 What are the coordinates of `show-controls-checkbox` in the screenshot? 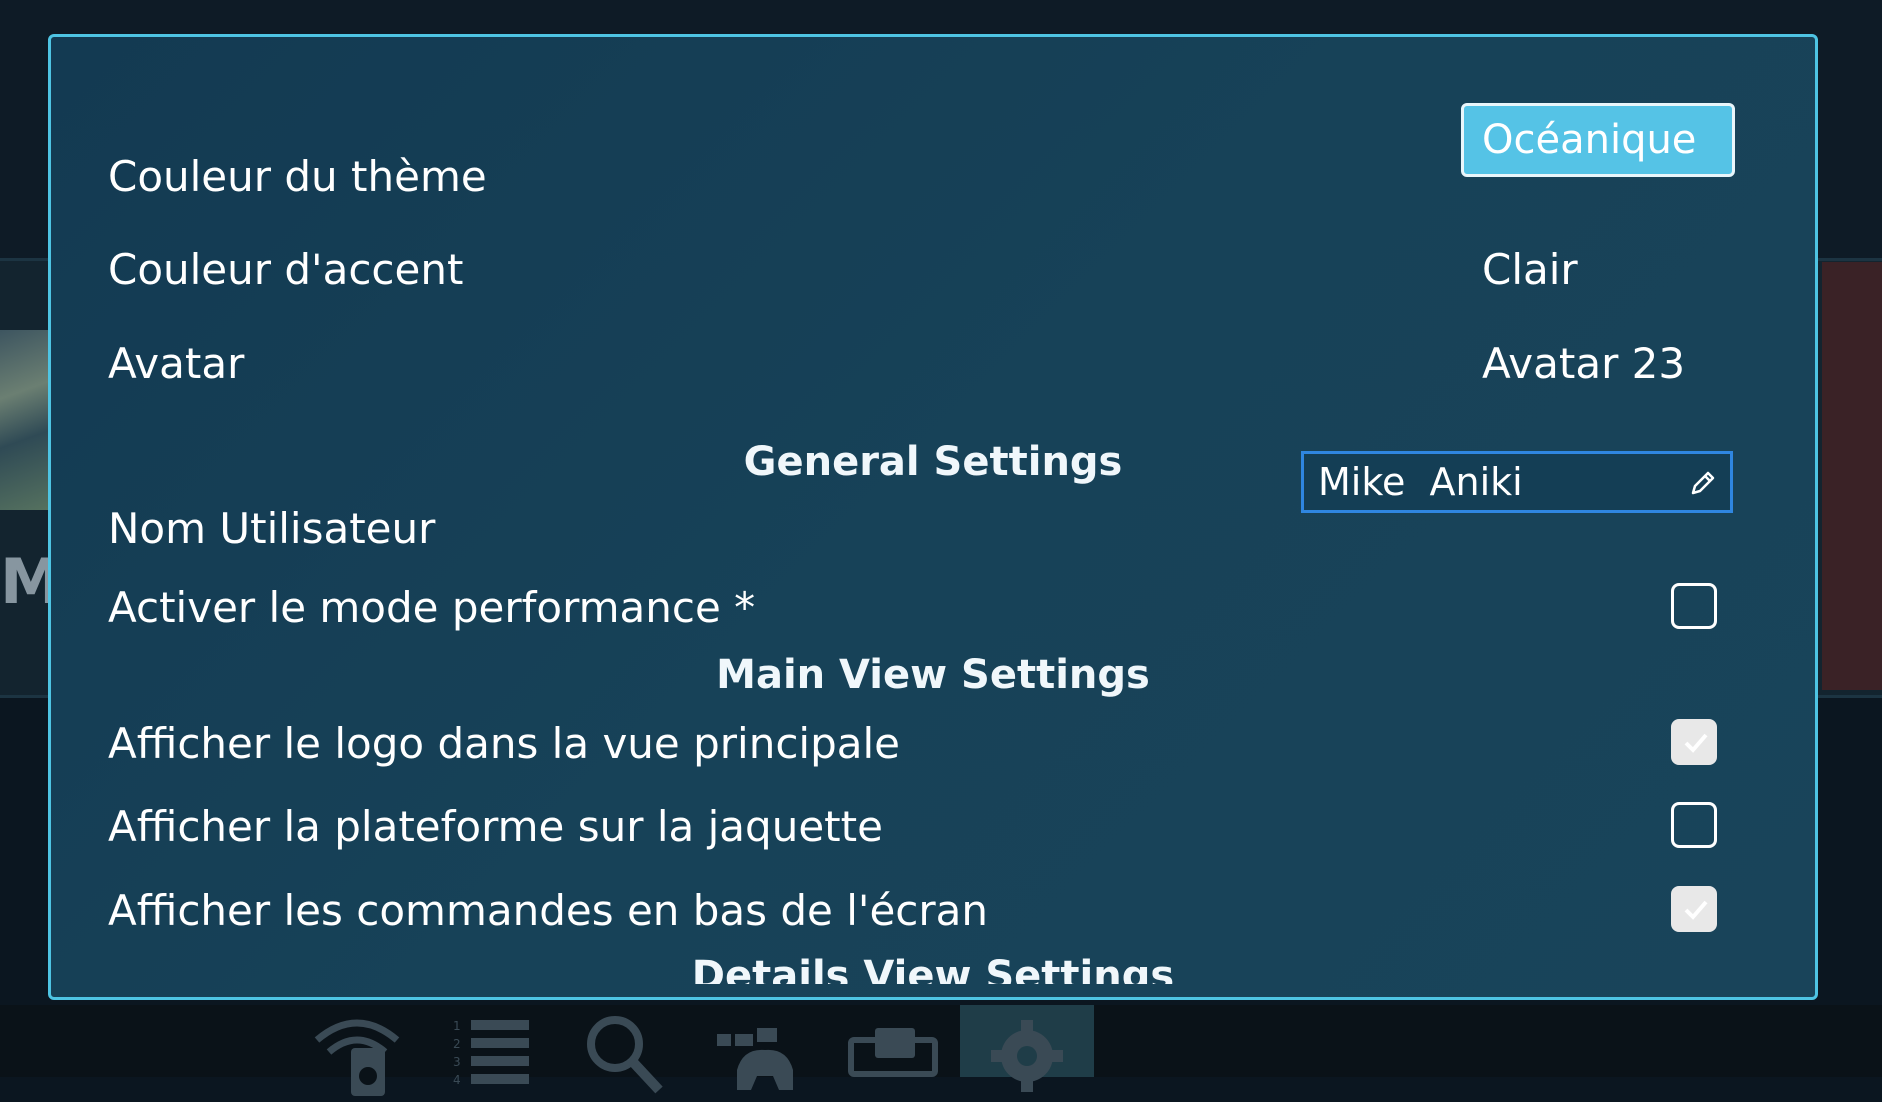 It's located at (1694, 909).